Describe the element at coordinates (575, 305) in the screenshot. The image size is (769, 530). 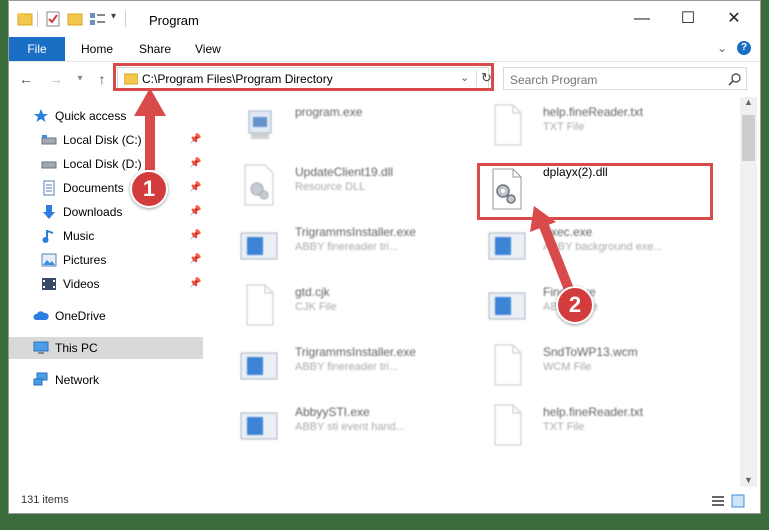
I see `step-badge-2: 2` at that location.